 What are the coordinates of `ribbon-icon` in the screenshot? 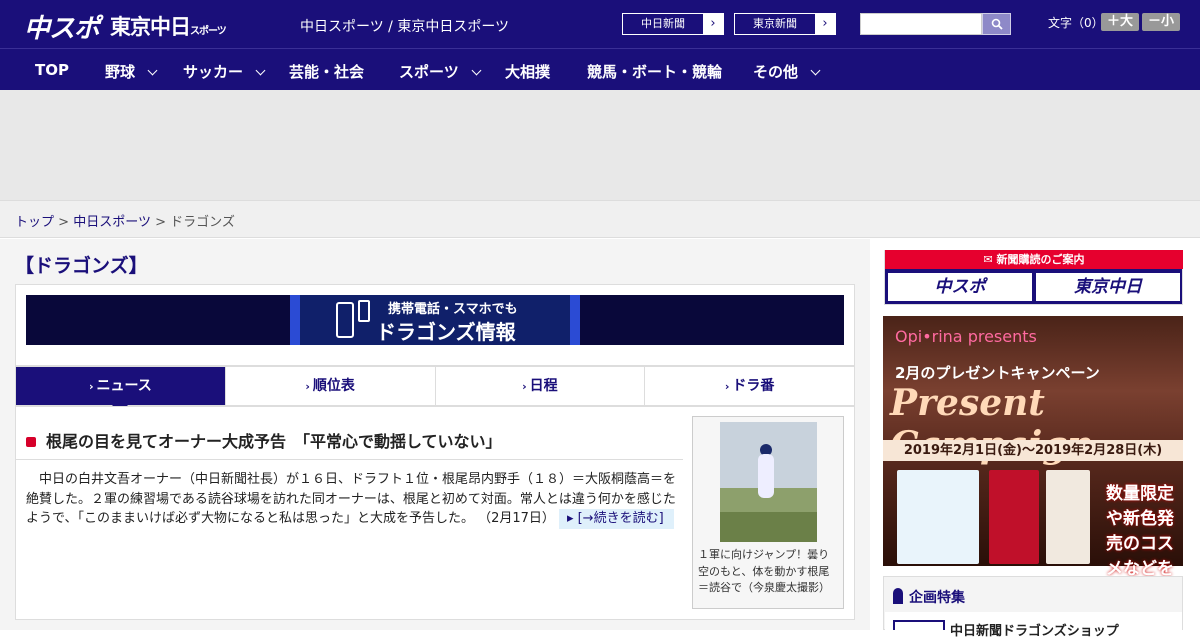 It's located at (898, 596).